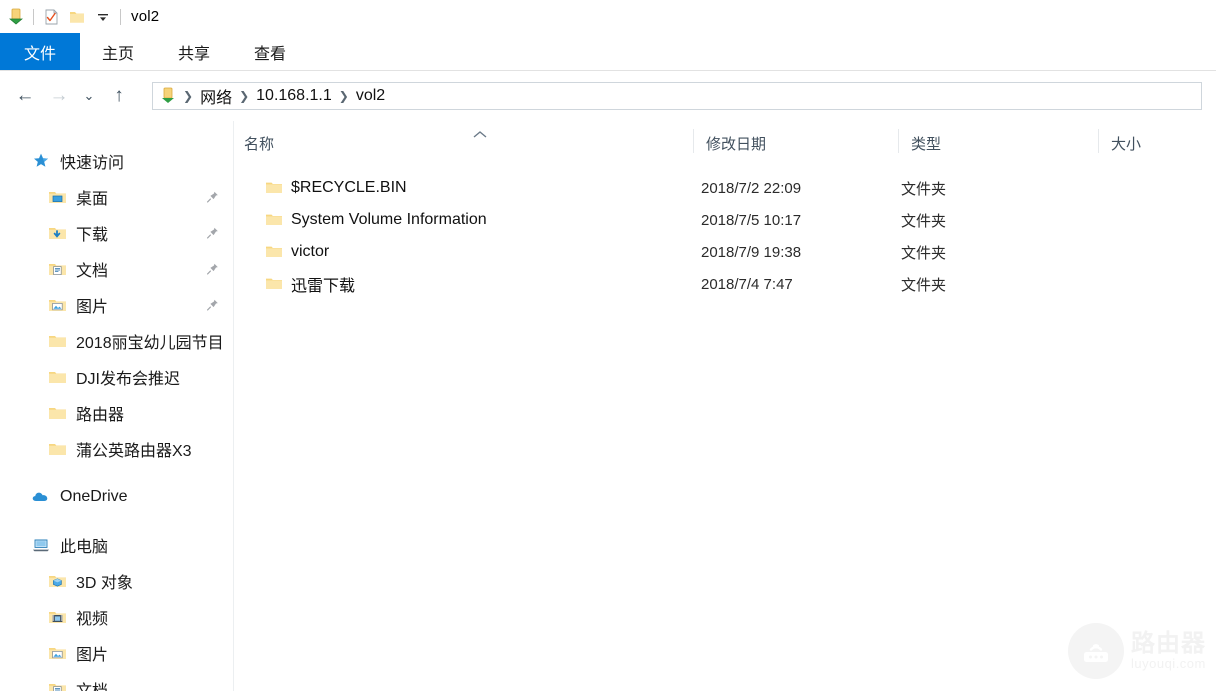 The width and height of the screenshot is (1216, 691). I want to click on sidebar-item-label: DJI发布会推迟, so click(128, 379).